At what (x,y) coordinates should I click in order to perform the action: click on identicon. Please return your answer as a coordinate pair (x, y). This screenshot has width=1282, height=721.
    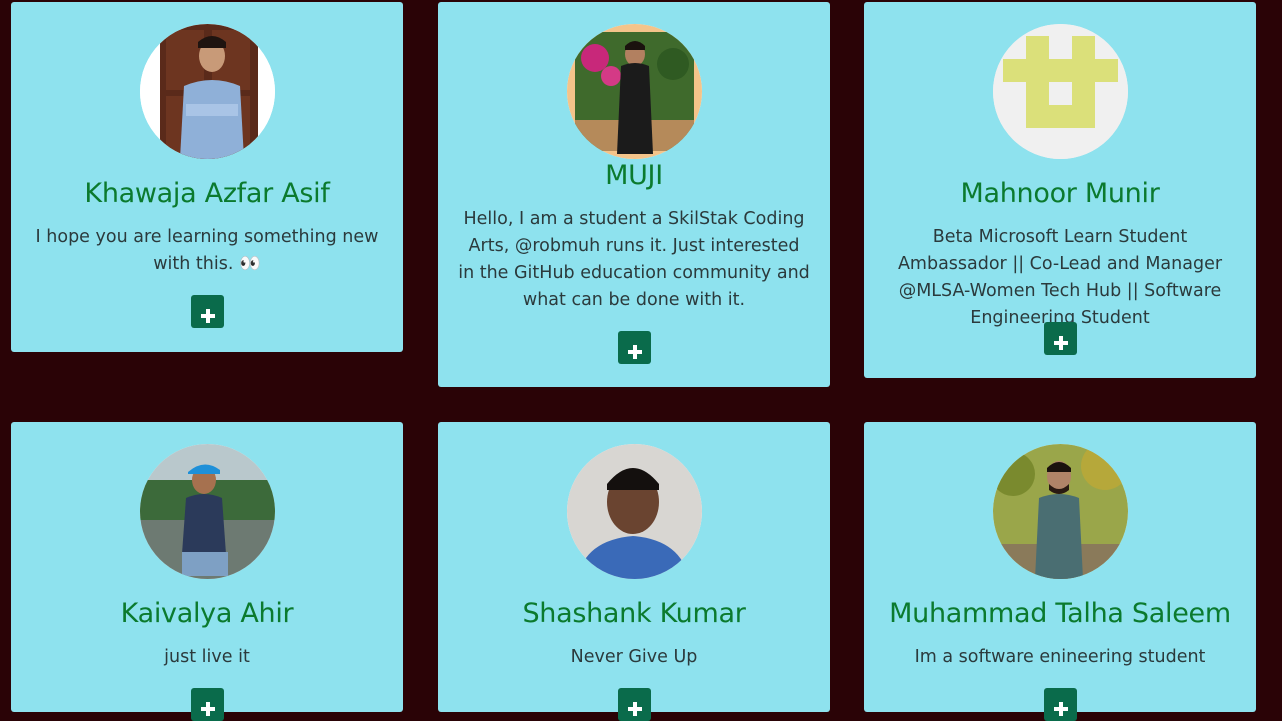
    Looking at the image, I should click on (1060, 91).